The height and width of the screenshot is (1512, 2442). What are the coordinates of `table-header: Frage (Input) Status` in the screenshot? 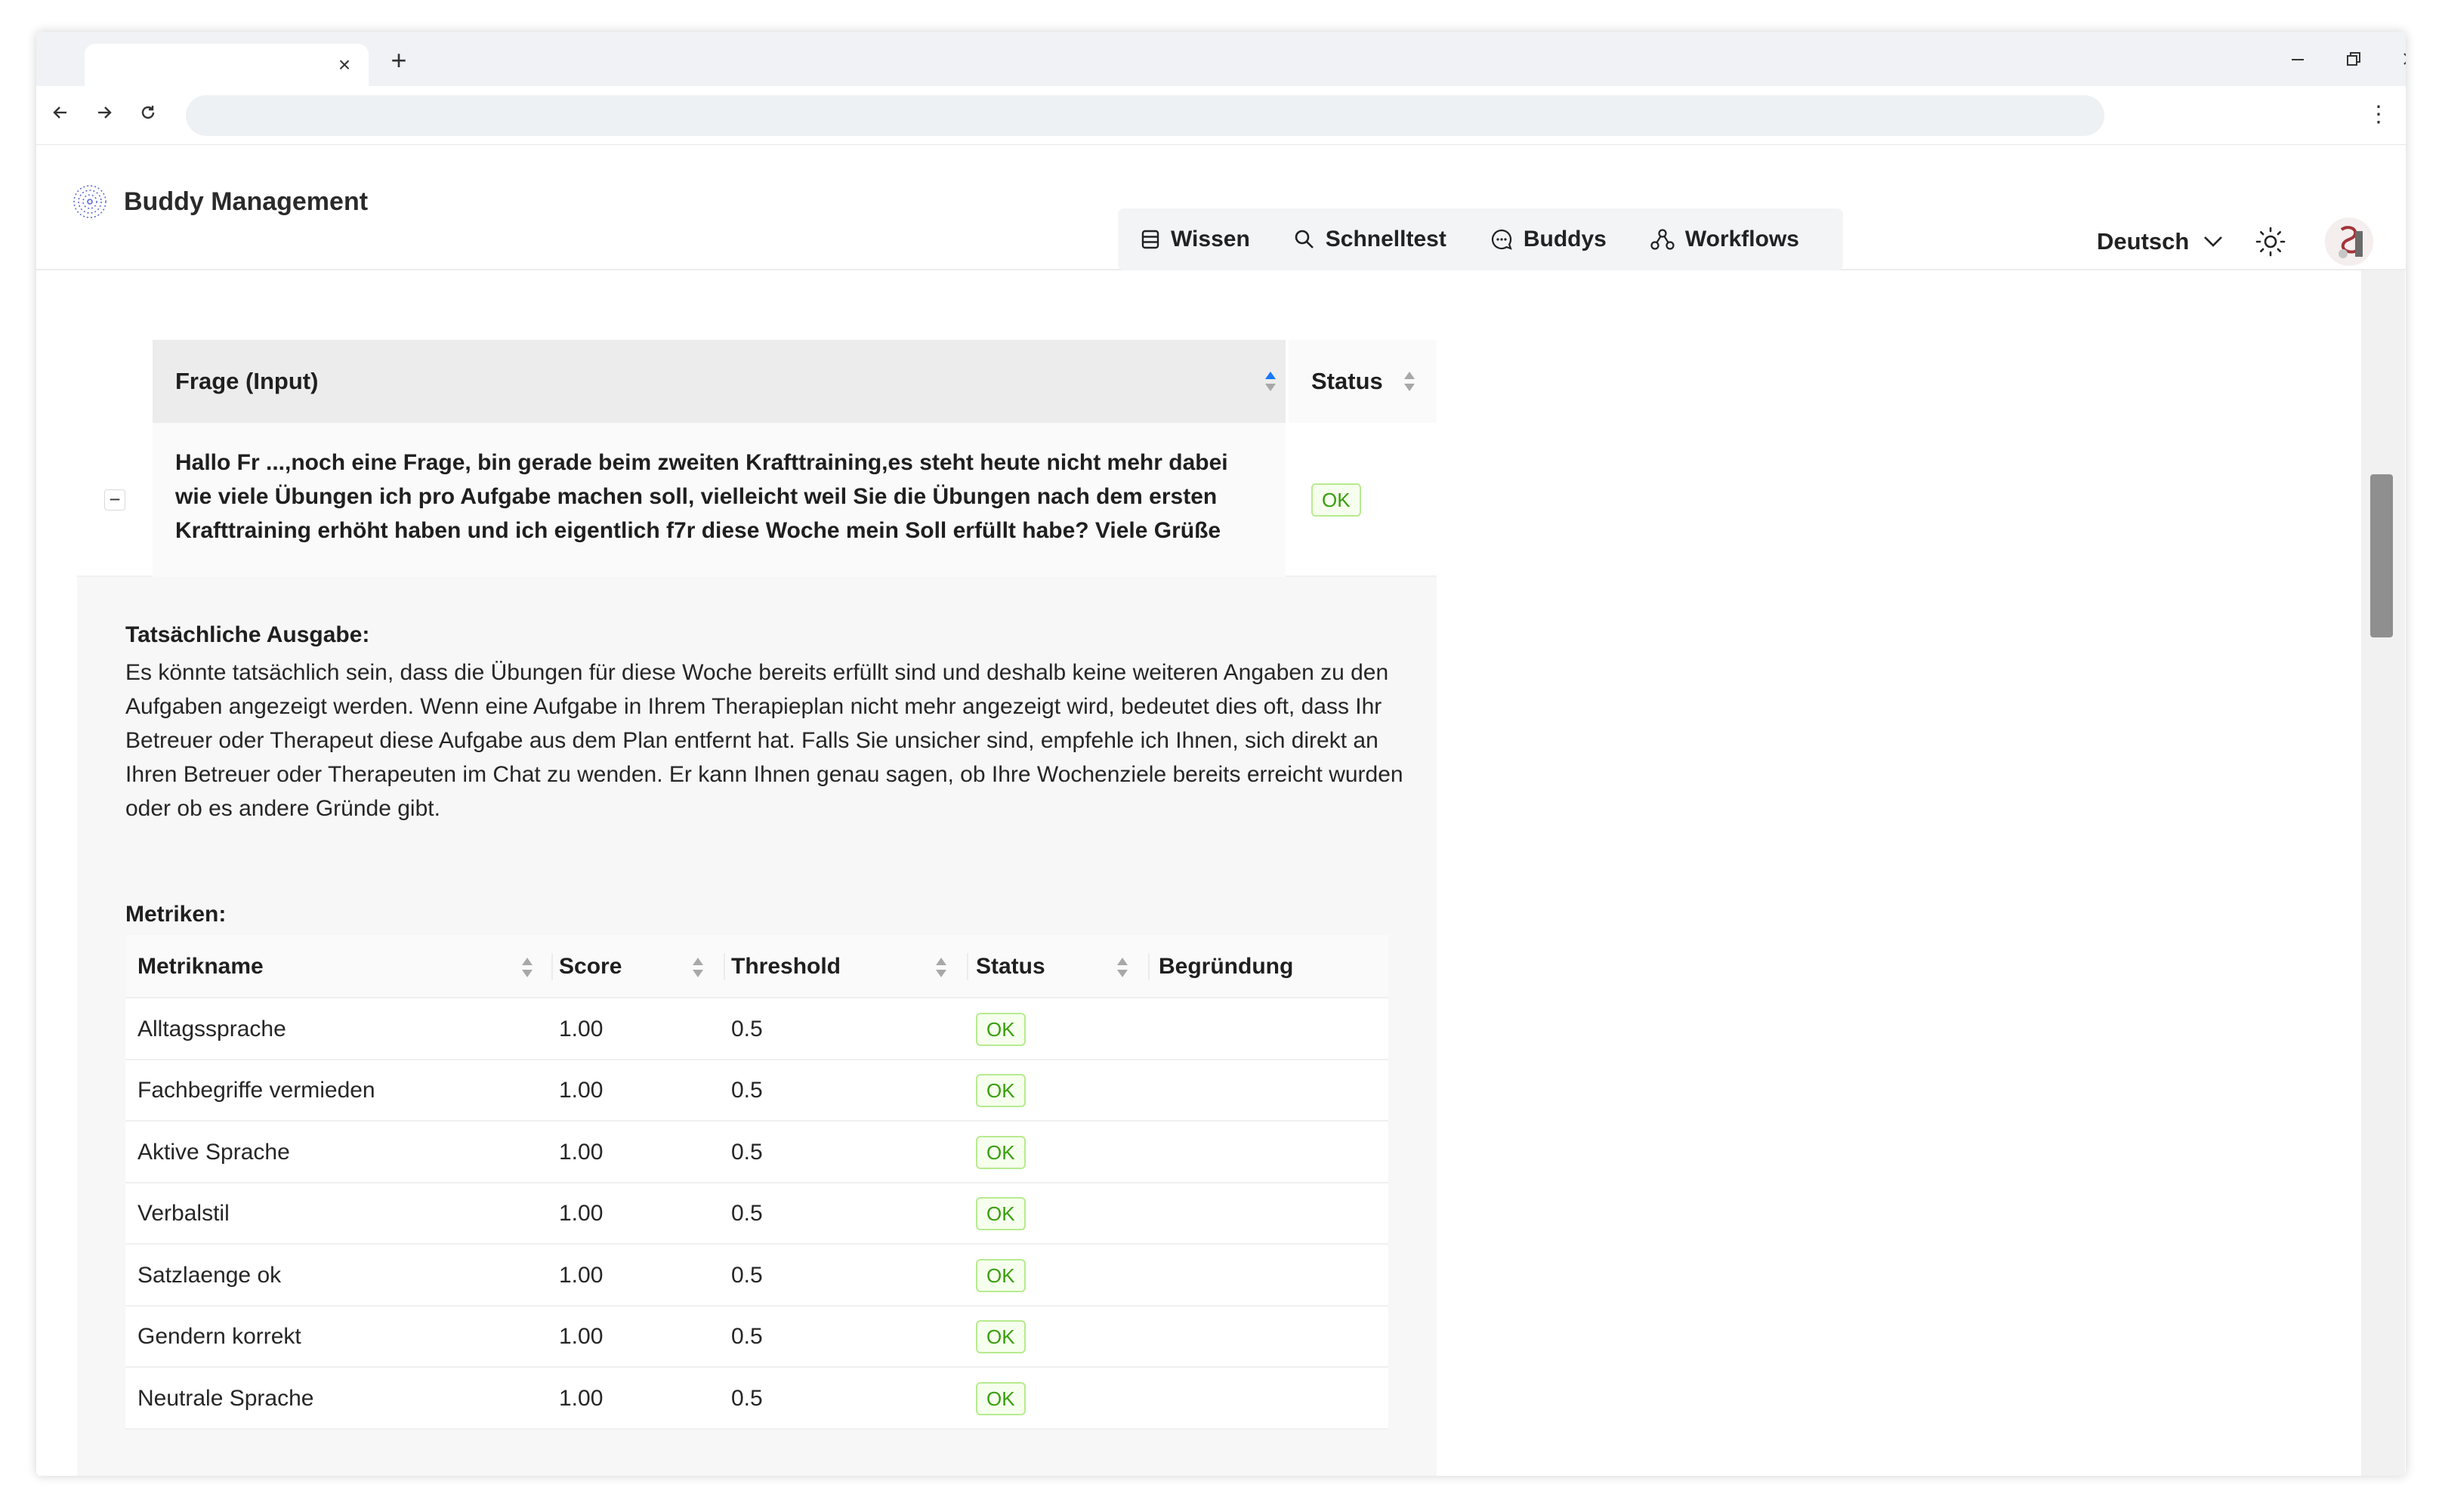 It's located at (757, 381).